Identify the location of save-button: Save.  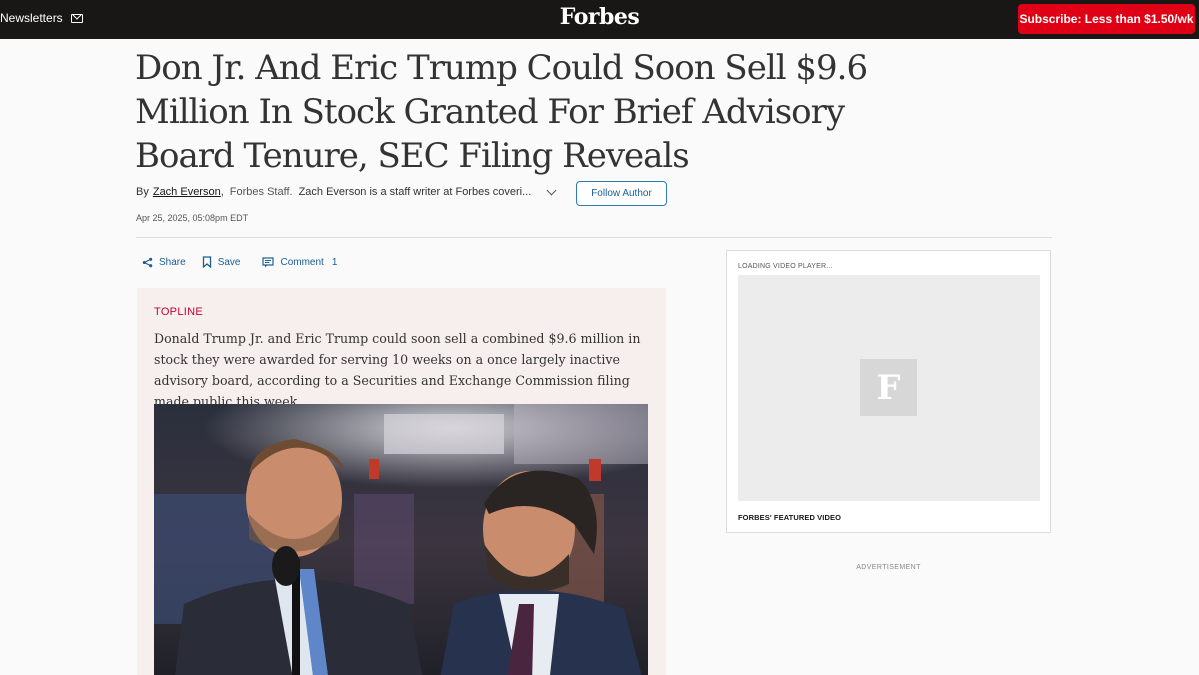
(221, 262).